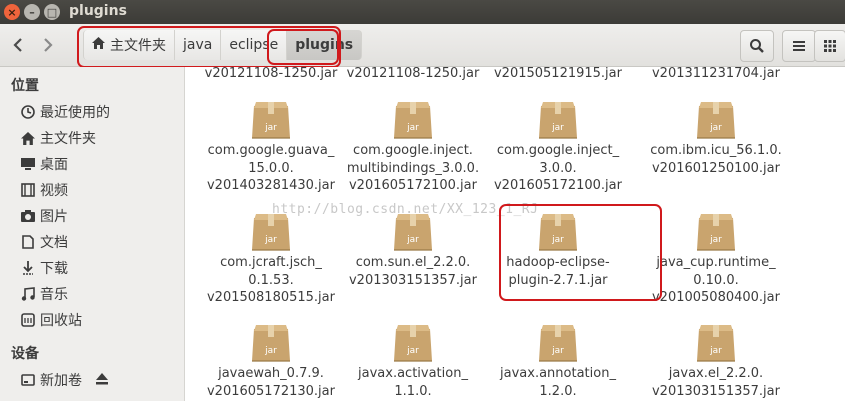 Image resolution: width=845 pixels, height=401 pixels. I want to click on file-name-line: v201601250100.jar, so click(715, 168).